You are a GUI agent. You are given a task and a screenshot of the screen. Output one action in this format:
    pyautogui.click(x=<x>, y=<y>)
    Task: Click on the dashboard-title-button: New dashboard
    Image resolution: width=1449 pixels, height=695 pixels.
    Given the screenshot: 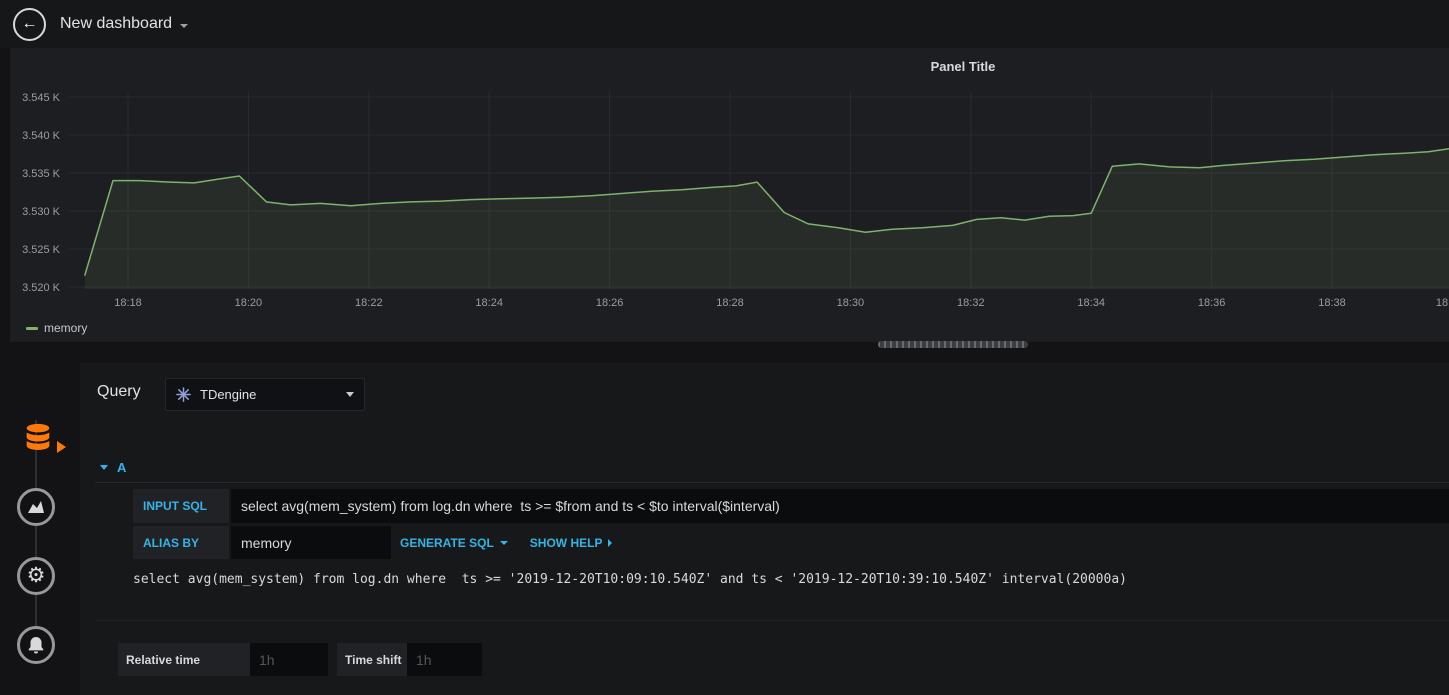 What is the action you would take?
    pyautogui.click(x=117, y=24)
    